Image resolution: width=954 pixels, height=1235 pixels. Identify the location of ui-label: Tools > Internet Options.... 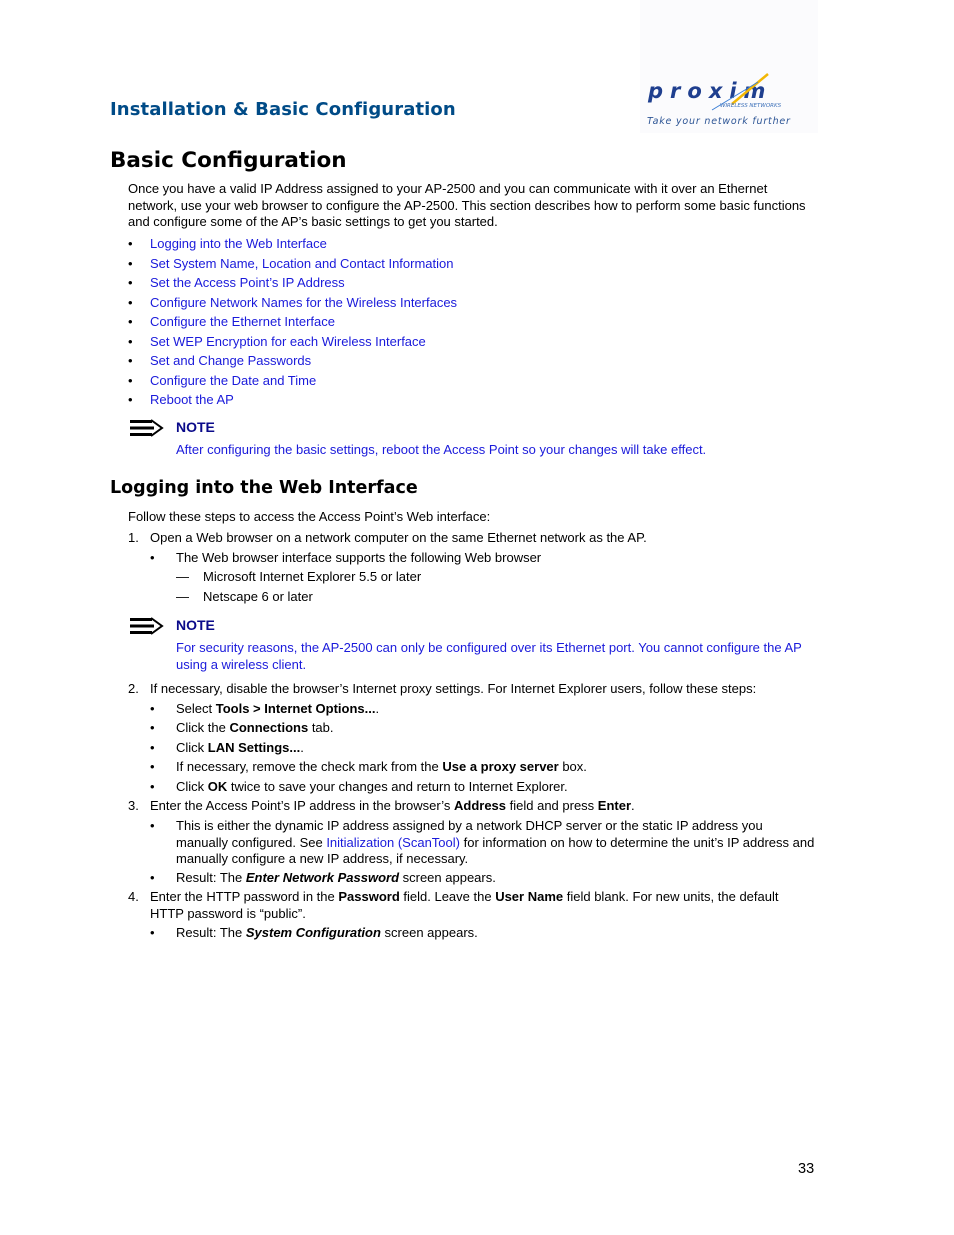
(295, 708).